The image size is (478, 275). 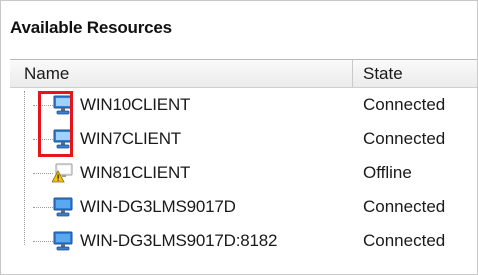 What do you see at coordinates (179, 240) in the screenshot?
I see `resource-name: WIN-DG3LMS9017D:8182` at bounding box center [179, 240].